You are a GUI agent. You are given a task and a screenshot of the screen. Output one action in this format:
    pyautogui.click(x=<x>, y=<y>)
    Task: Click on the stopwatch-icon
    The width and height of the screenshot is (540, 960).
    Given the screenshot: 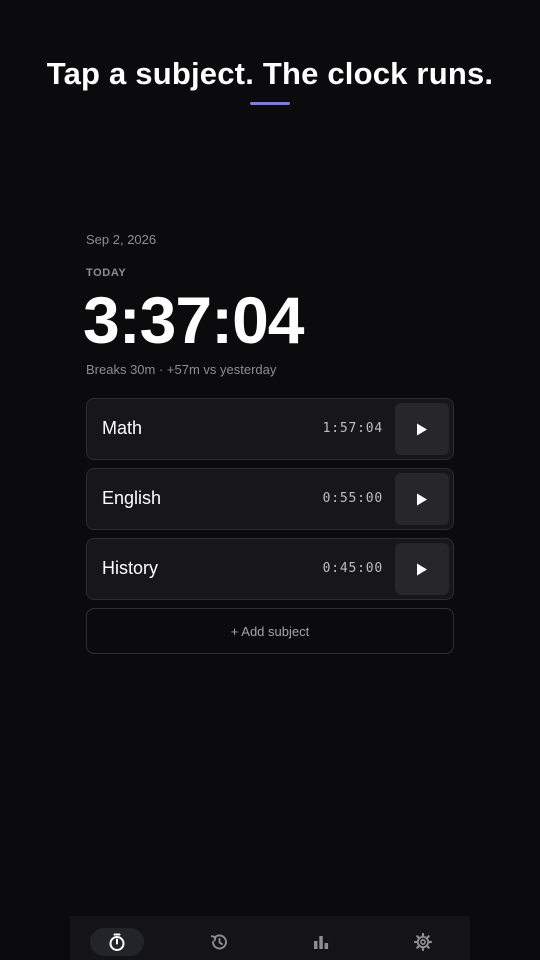 What is the action you would take?
    pyautogui.click(x=117, y=942)
    